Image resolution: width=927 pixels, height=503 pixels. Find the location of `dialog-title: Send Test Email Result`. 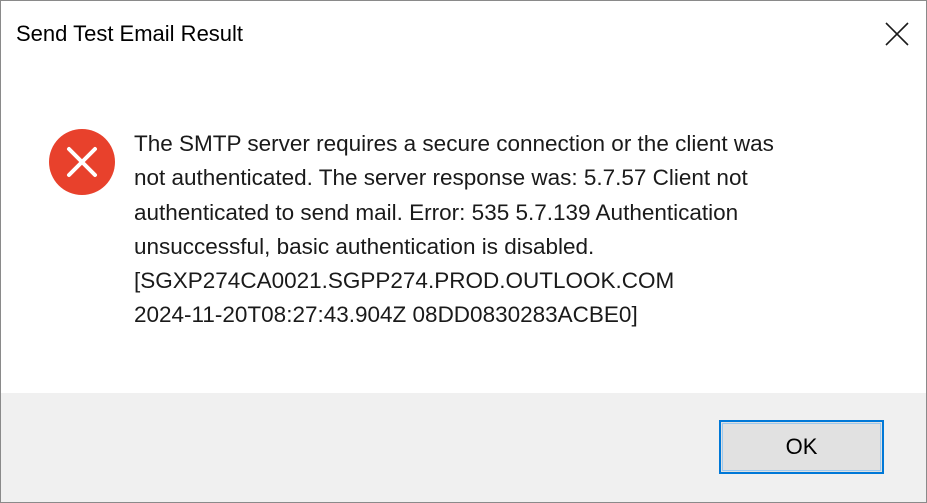

dialog-title: Send Test Email Result is located at coordinates (130, 33).